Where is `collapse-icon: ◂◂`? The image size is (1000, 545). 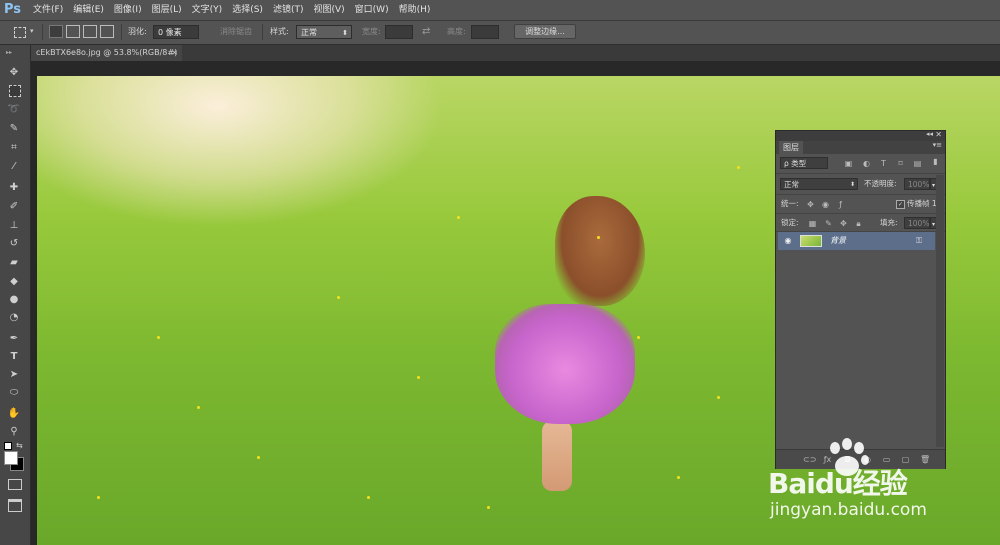
collapse-icon: ◂◂ is located at coordinates (929, 134).